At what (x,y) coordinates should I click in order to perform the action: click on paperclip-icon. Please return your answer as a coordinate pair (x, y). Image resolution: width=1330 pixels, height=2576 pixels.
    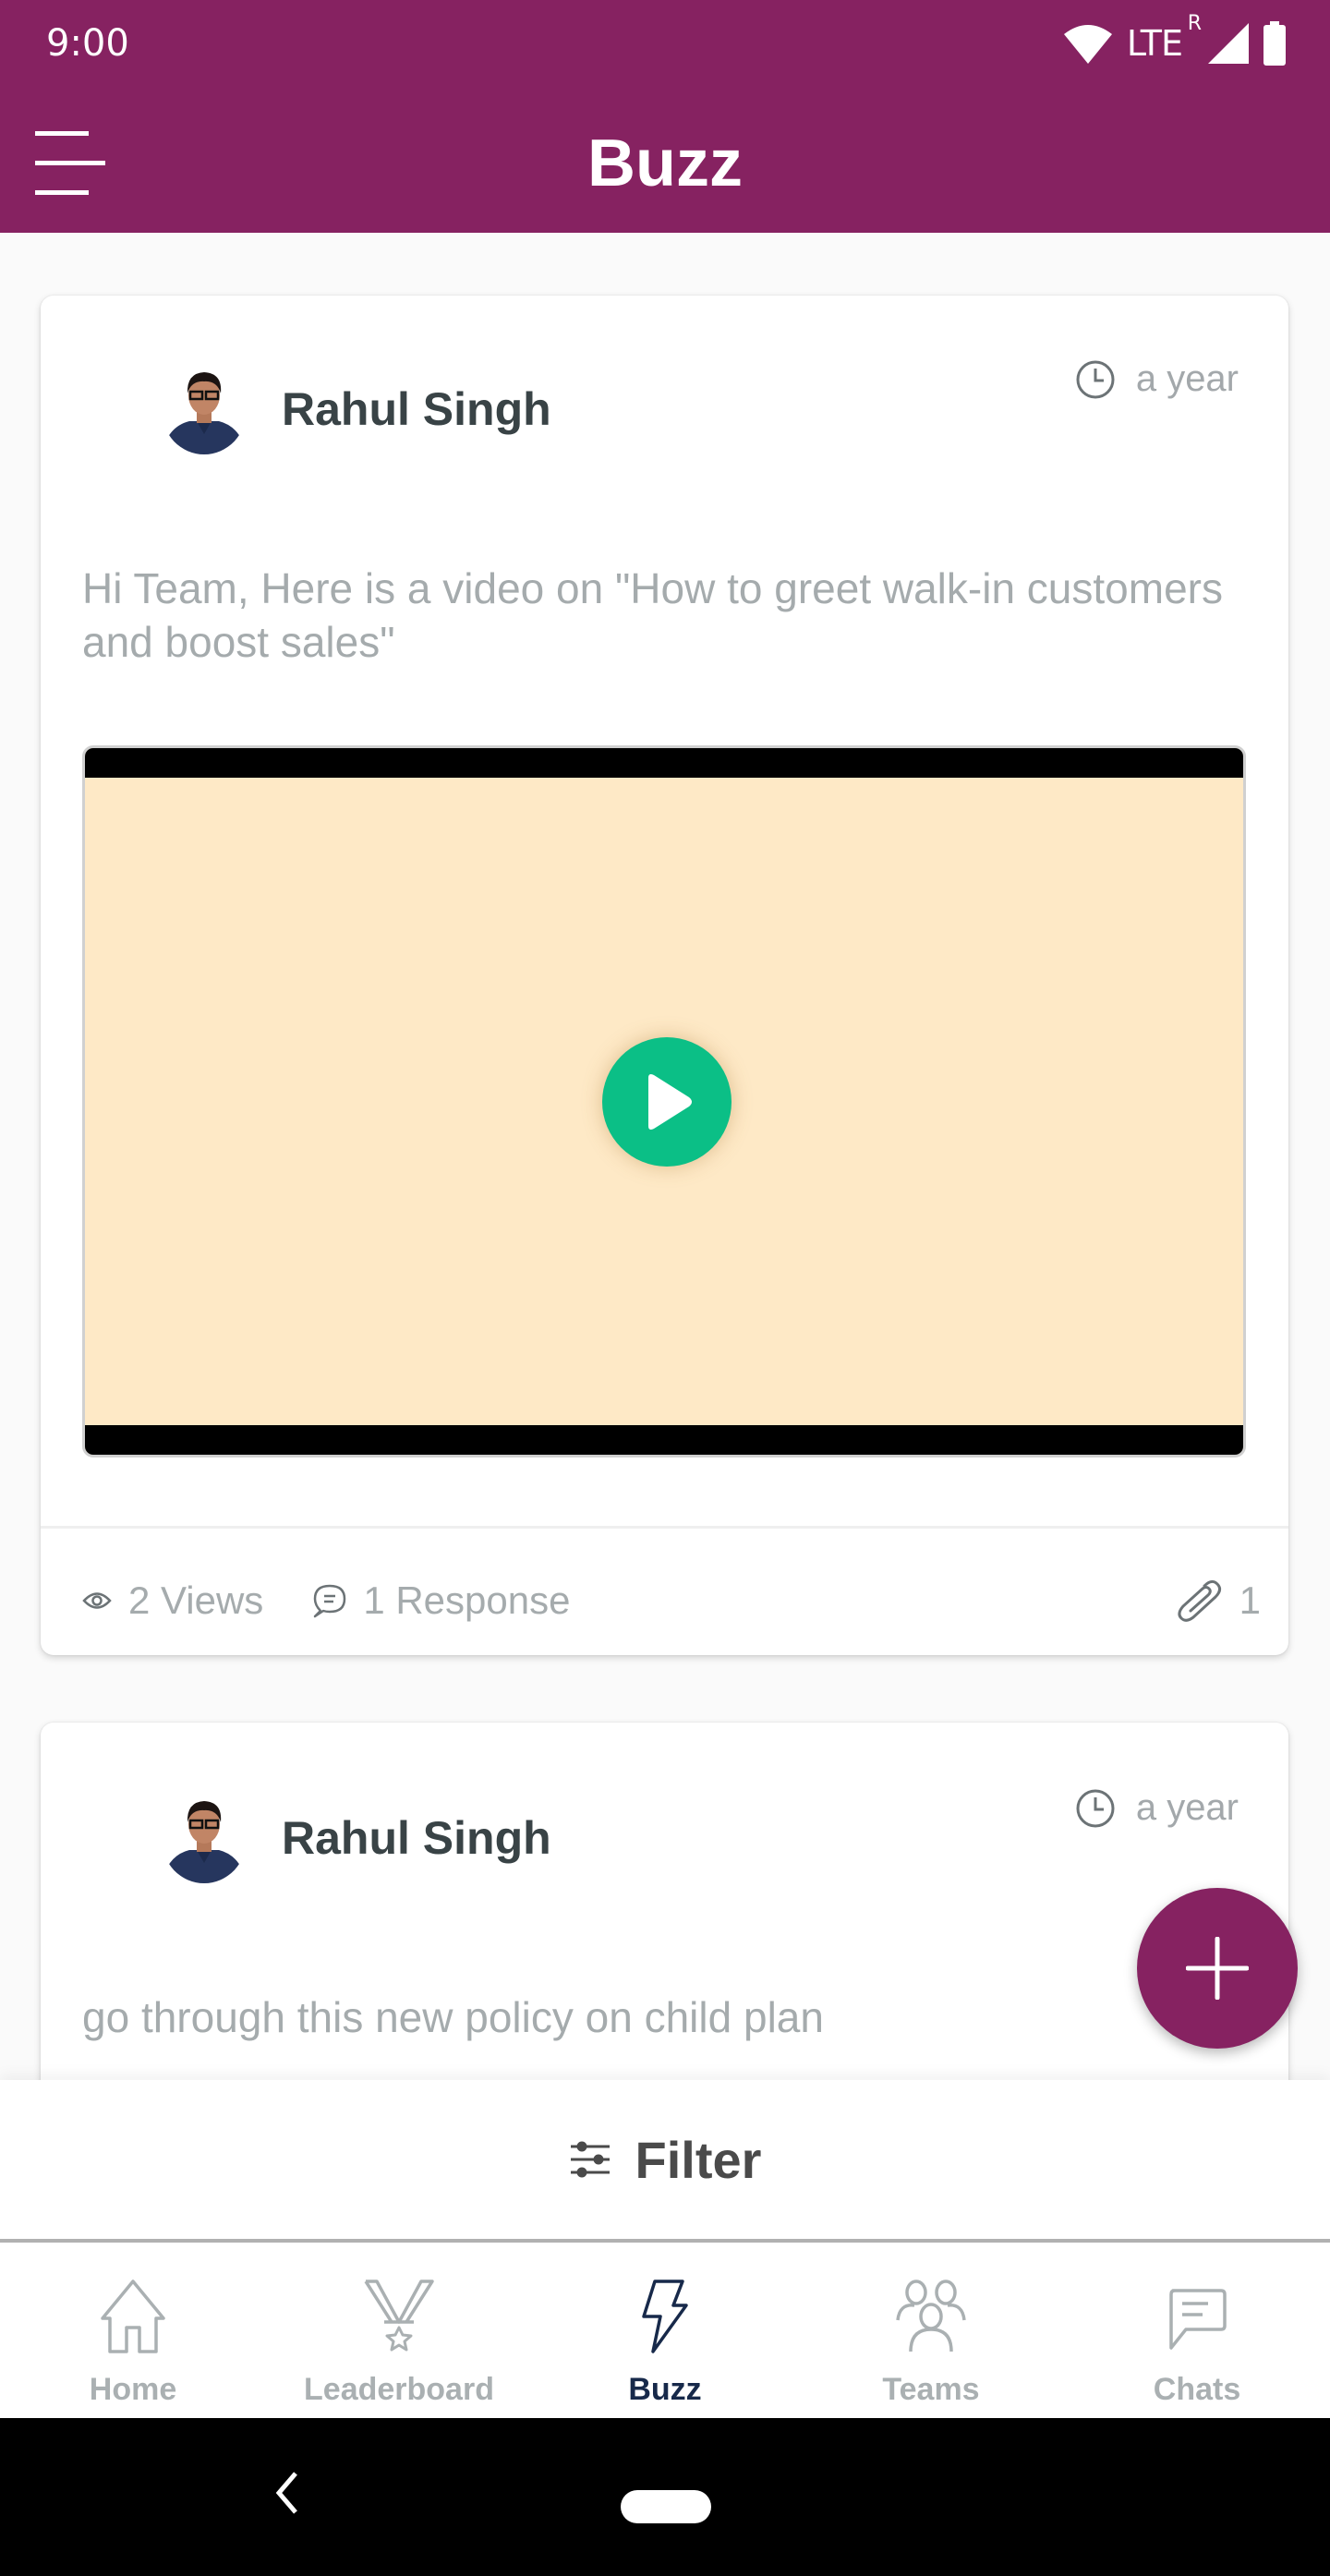
    Looking at the image, I should click on (1199, 1600).